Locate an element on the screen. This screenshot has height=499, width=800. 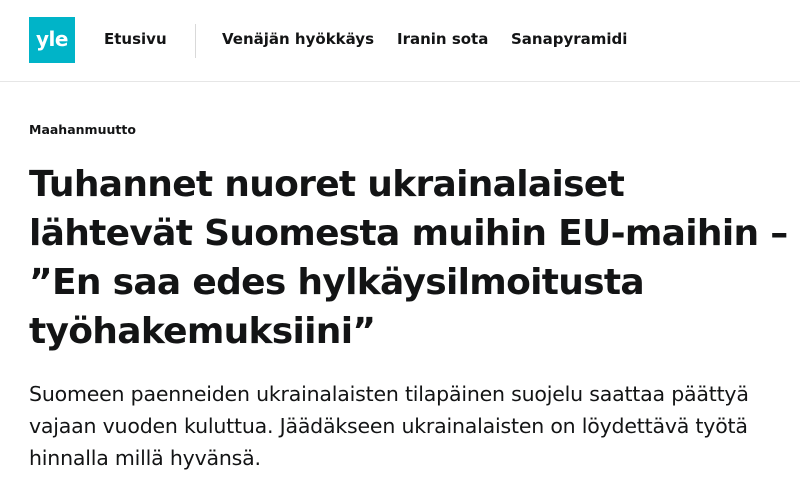
yle-logo: yle is located at coordinates (52, 40).